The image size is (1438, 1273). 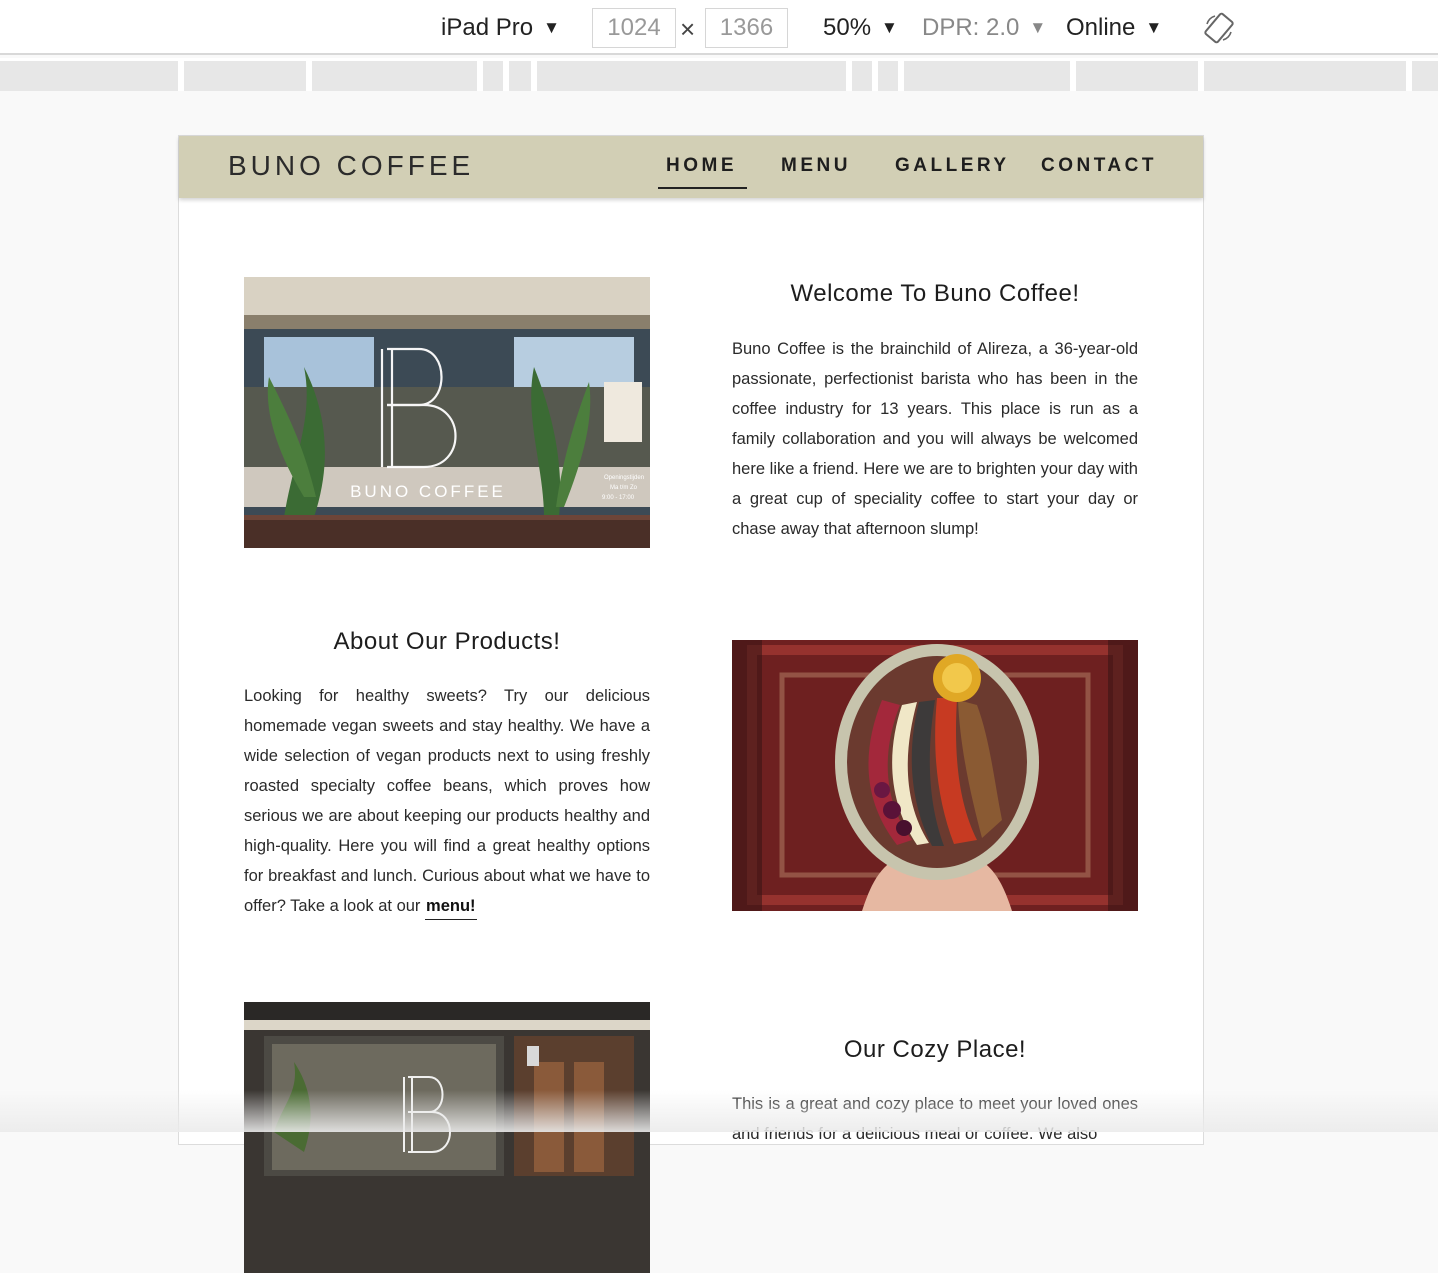 What do you see at coordinates (702, 172) in the screenshot?
I see `nav-home: HOME` at bounding box center [702, 172].